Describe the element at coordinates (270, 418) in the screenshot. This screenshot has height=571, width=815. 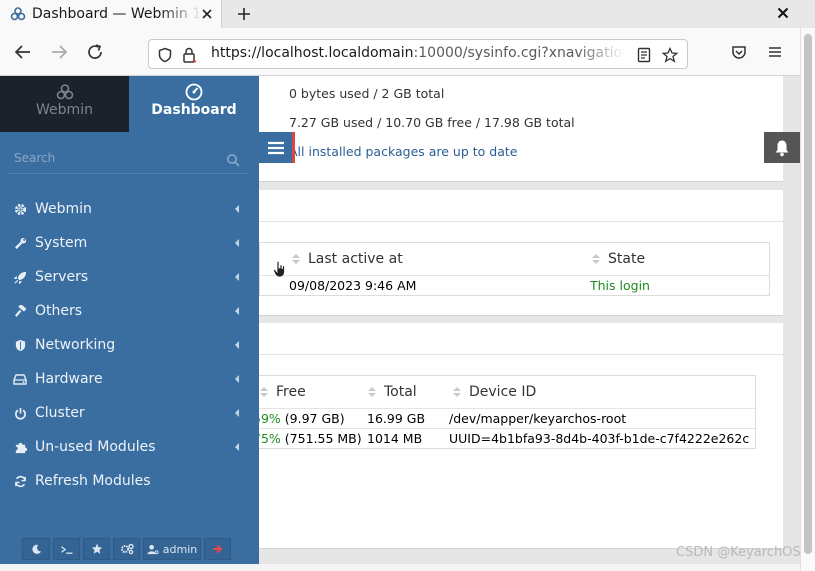
I see `free-percent: 59%` at that location.